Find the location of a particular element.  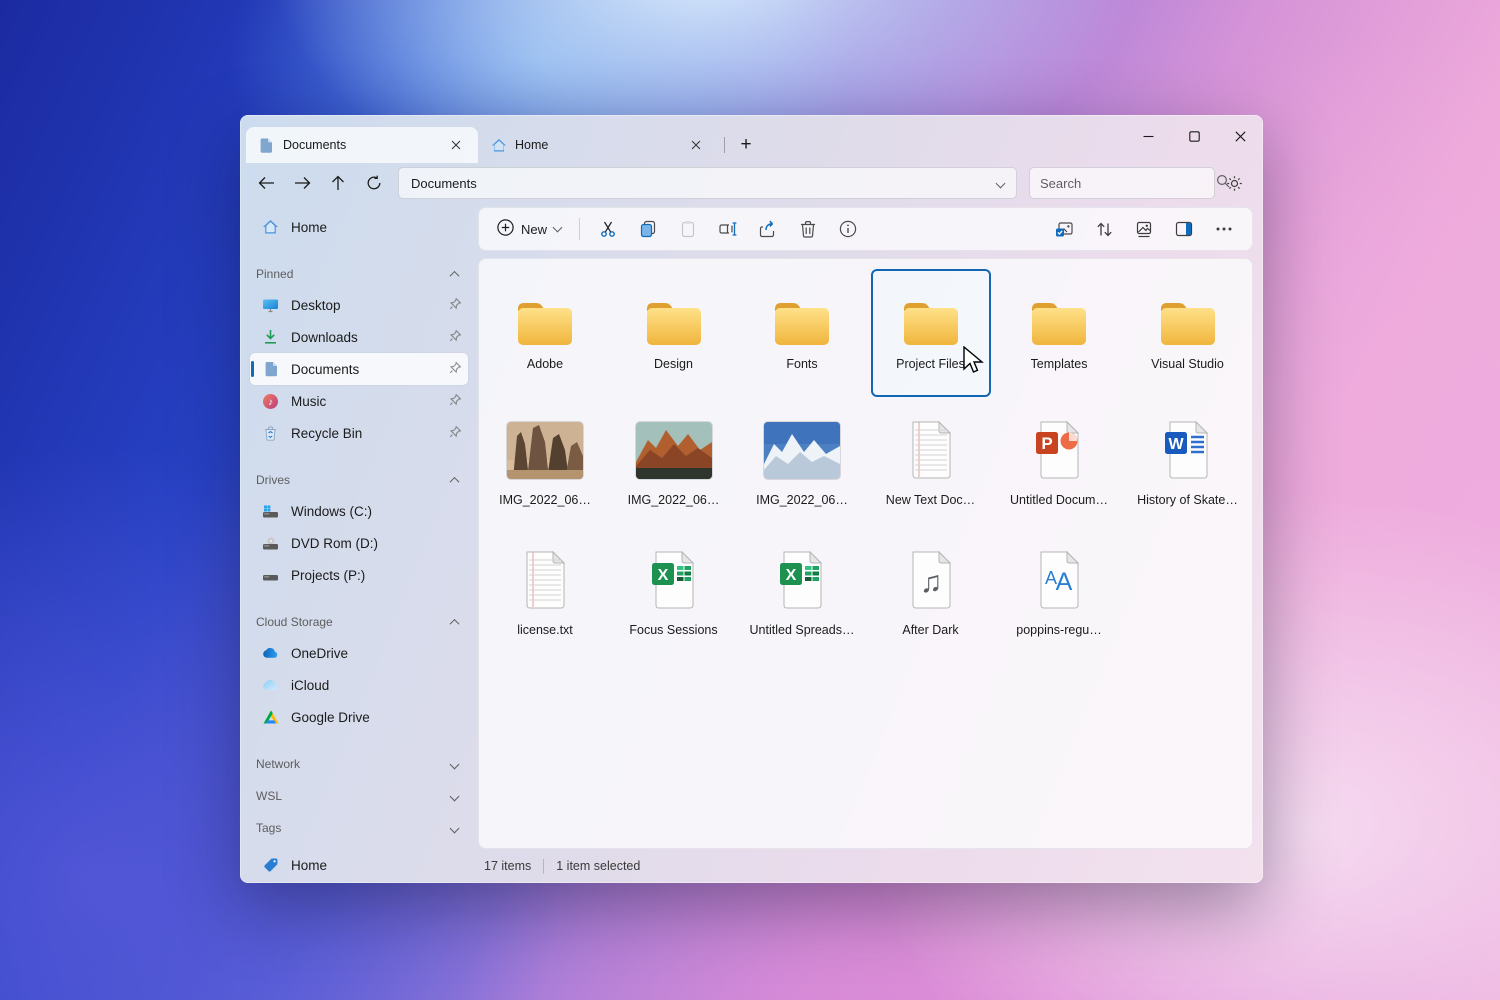

file-tile-adobe: Adobe is located at coordinates (545, 333).